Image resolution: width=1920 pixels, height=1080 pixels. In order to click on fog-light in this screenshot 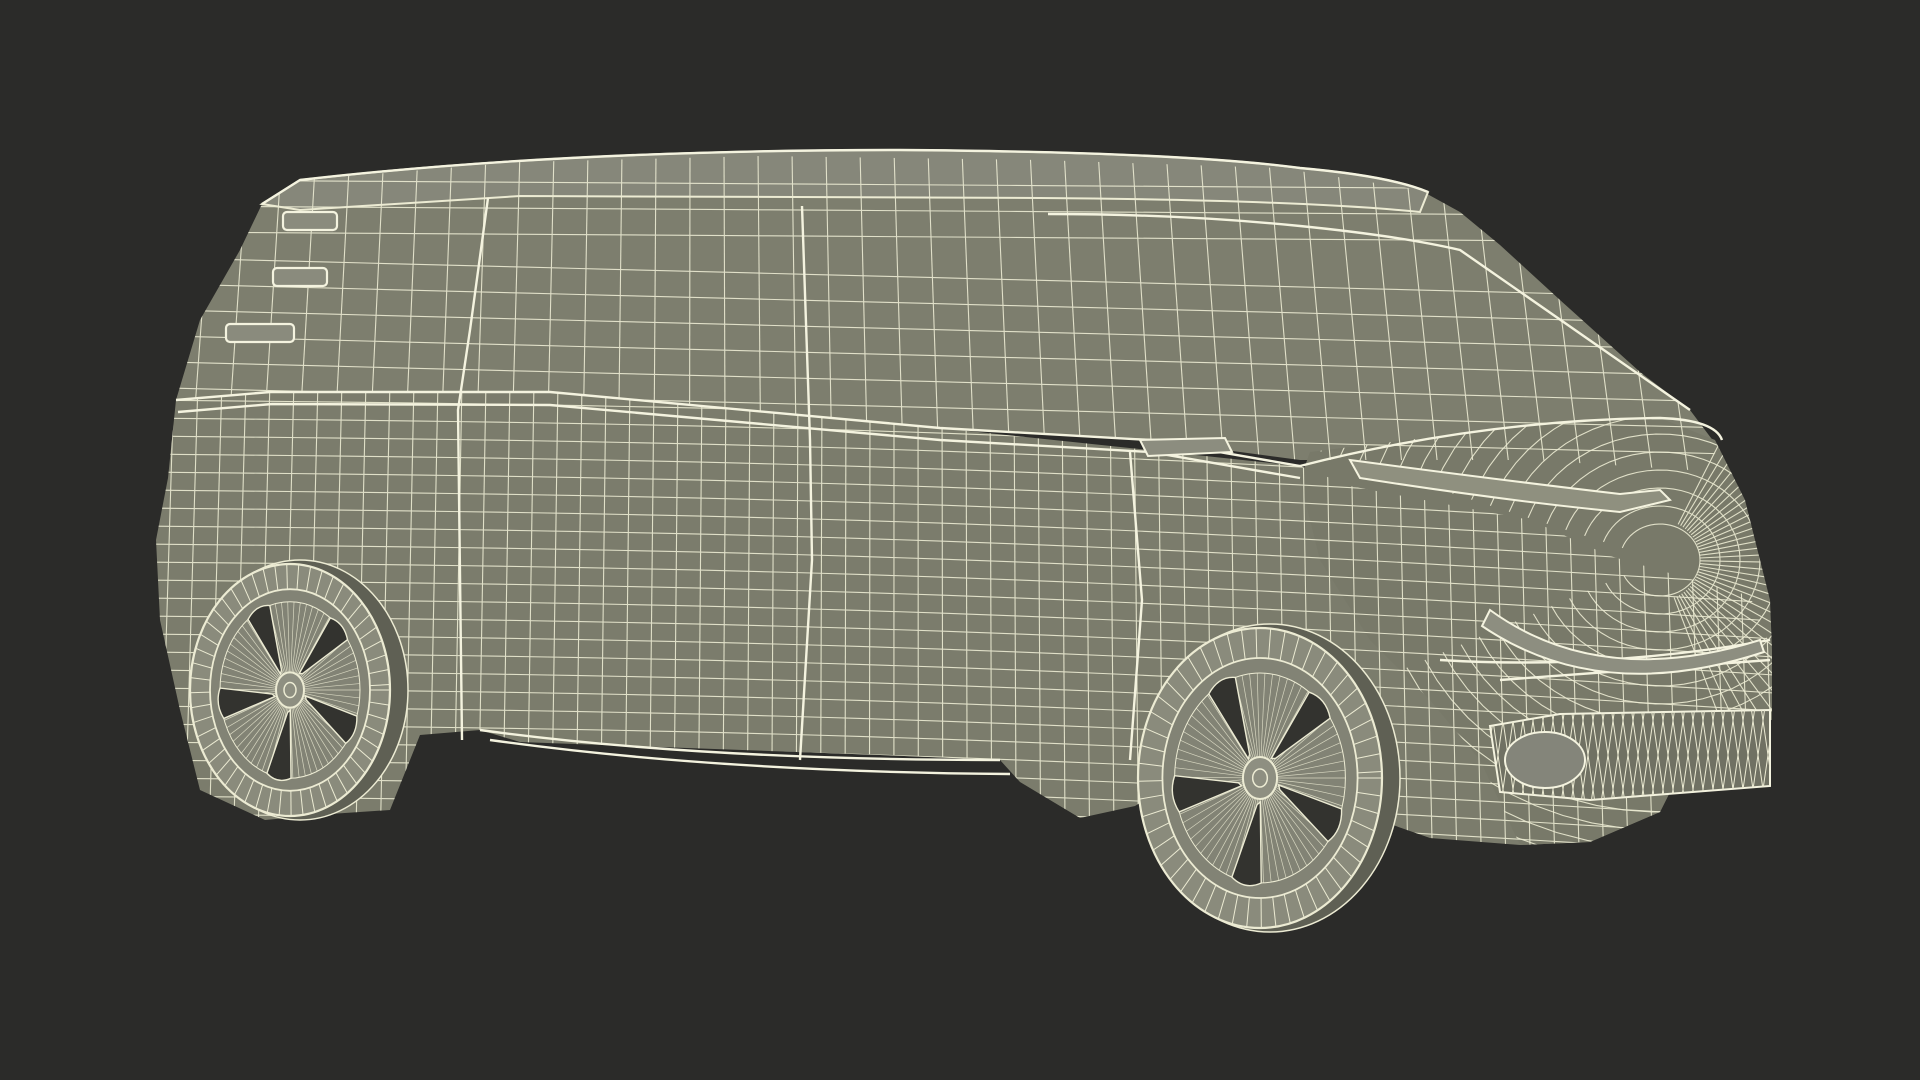, I will do `click(1545, 760)`.